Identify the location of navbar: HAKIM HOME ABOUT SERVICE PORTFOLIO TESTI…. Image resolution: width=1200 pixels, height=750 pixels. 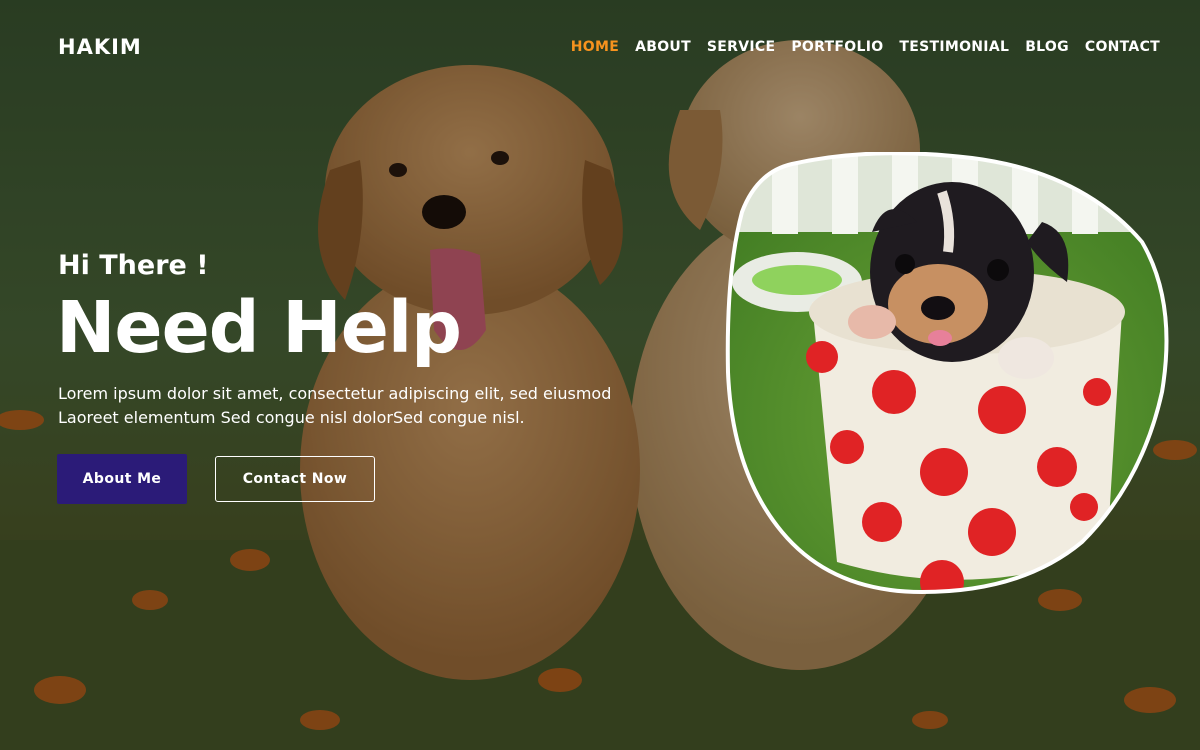
(600, 48).